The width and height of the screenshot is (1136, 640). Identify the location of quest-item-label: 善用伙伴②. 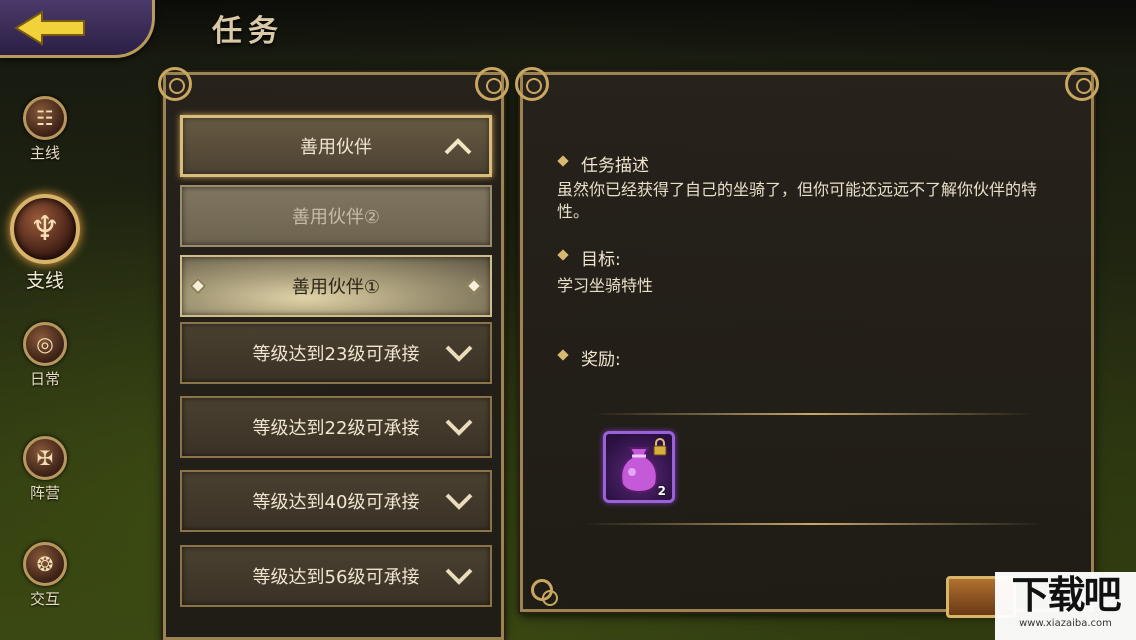
(336, 217).